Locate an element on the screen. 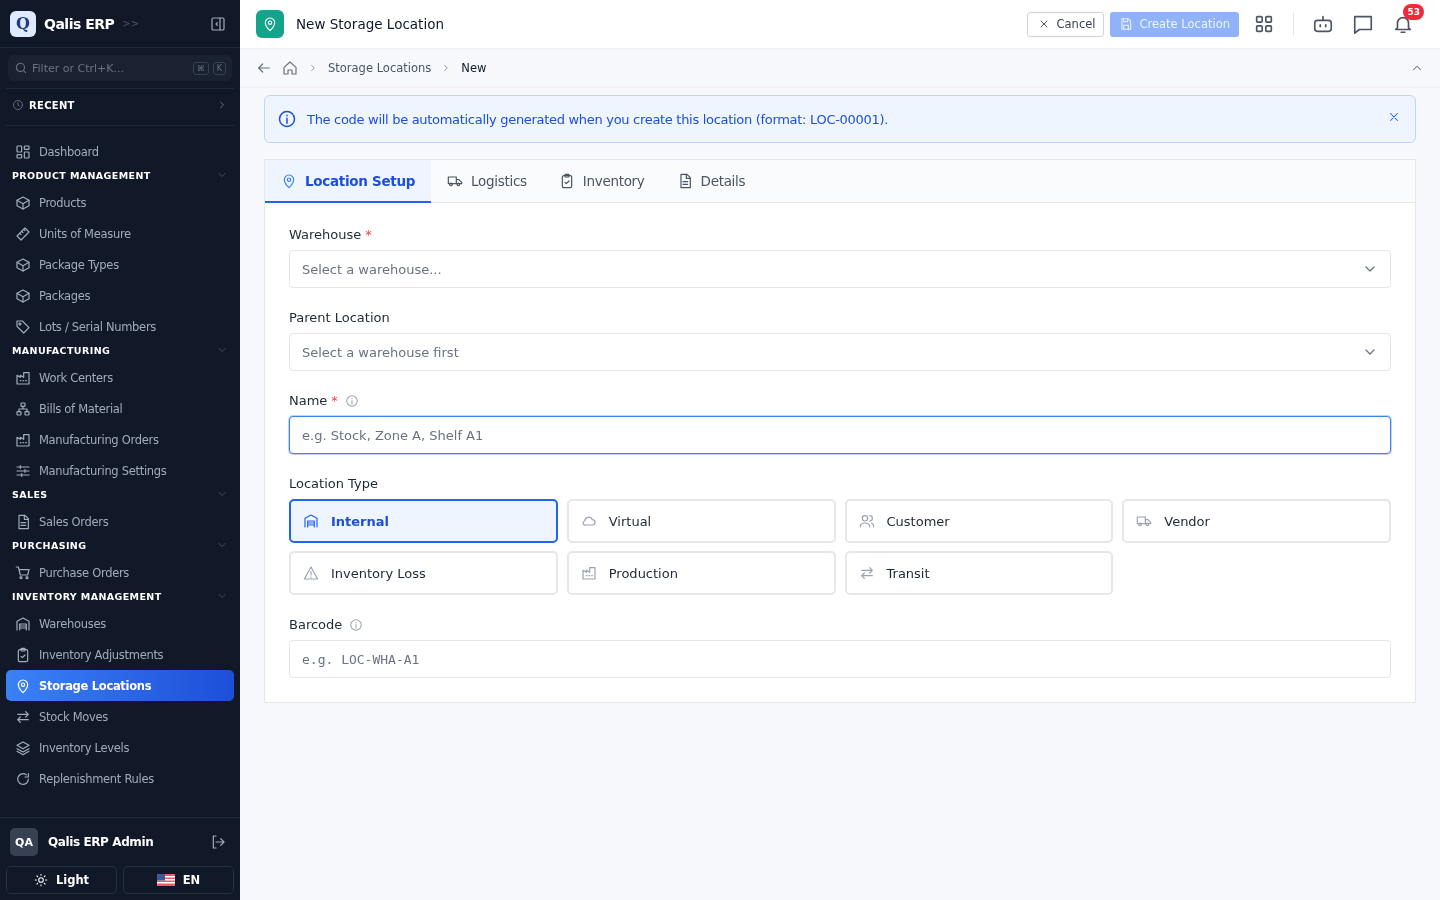  sidebar-item: Dashboard is located at coordinates (120, 151).